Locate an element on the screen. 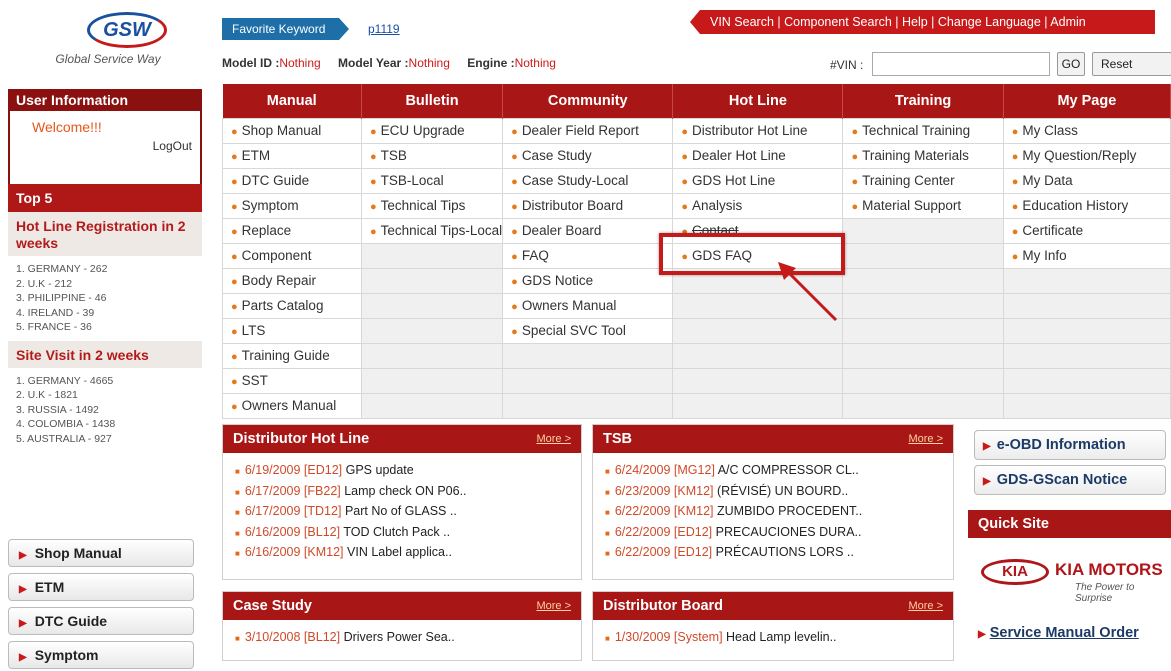 This screenshot has width=1171, height=671. nav-menu-item: ● GDS Hot Line is located at coordinates (758, 180).